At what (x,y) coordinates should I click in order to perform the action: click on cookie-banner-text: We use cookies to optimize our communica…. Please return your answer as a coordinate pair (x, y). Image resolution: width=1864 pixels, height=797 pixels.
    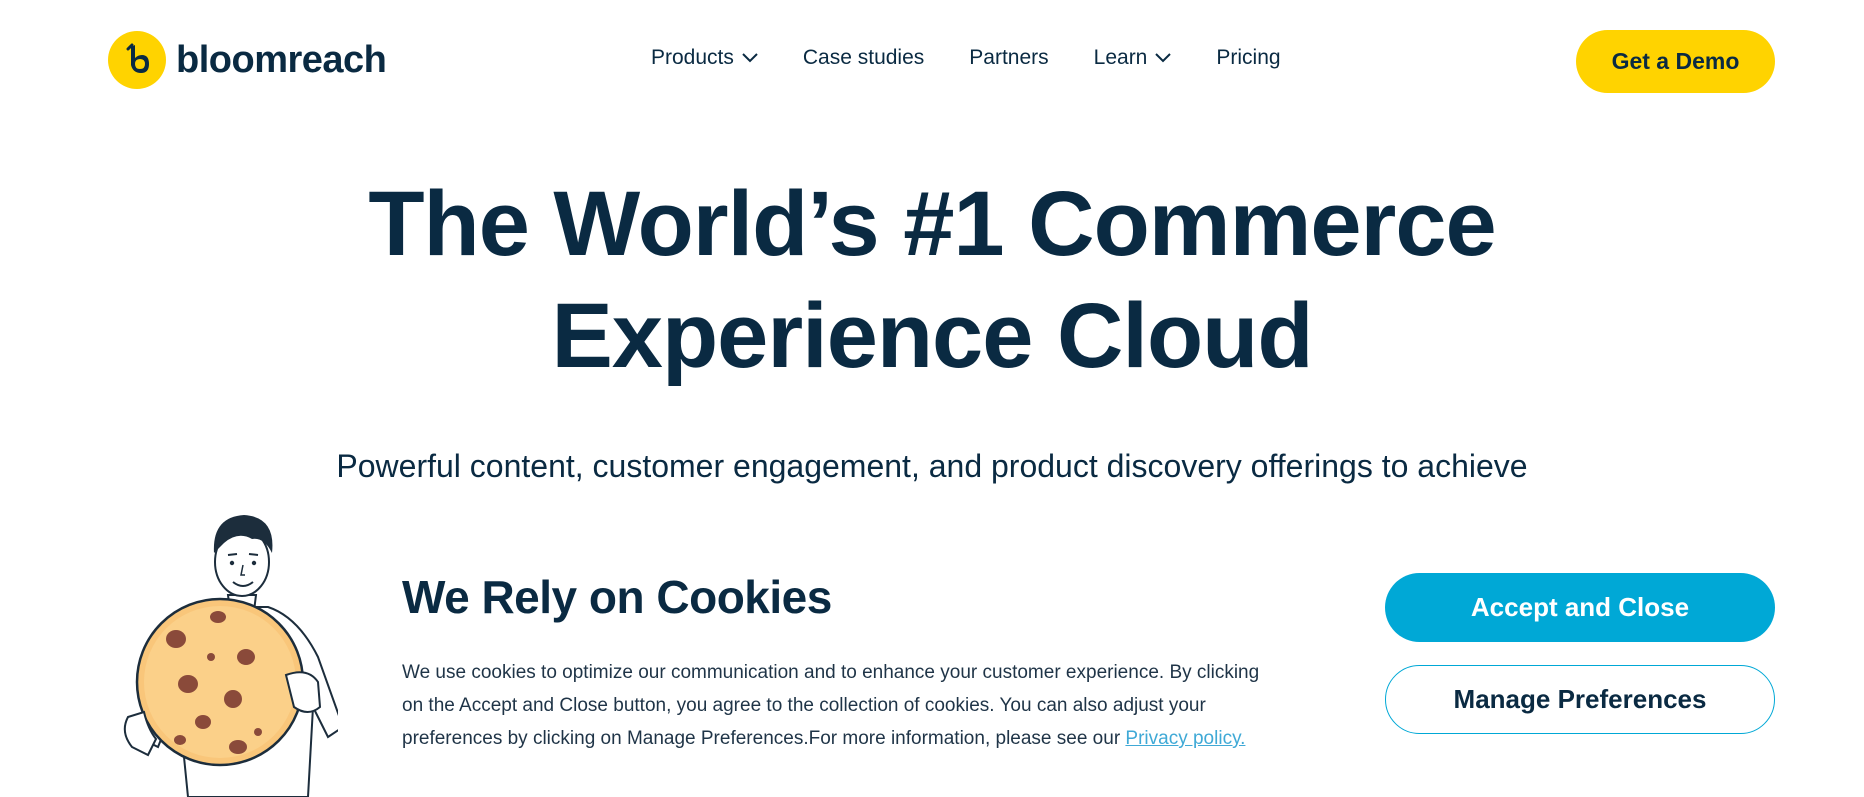
    Looking at the image, I should click on (832, 705).